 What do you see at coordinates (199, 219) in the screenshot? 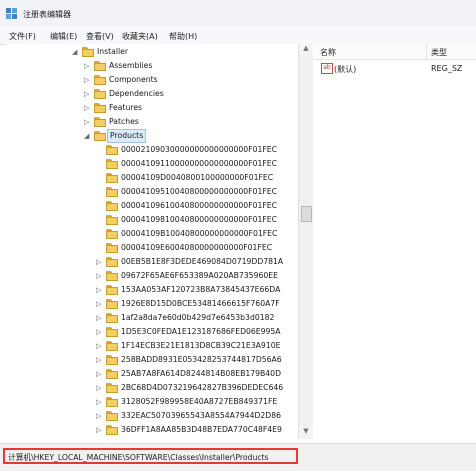
I see `tree-item-label: 00004109810040800000000000F01FEC` at bounding box center [199, 219].